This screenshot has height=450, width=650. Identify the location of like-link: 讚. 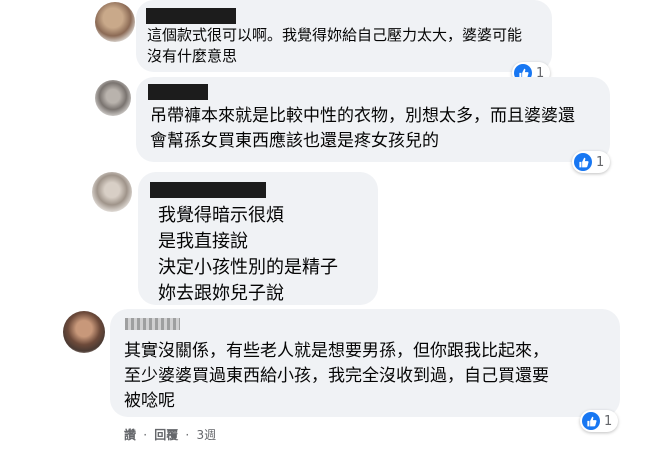
(130, 435).